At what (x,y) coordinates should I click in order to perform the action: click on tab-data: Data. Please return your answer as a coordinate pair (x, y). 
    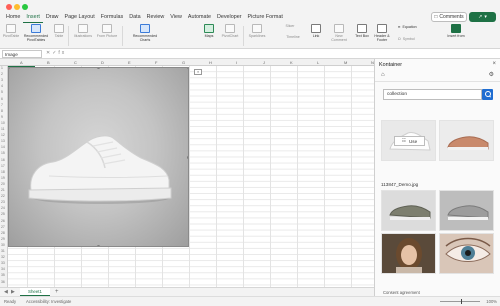
    Looking at the image, I should click on (134, 18).